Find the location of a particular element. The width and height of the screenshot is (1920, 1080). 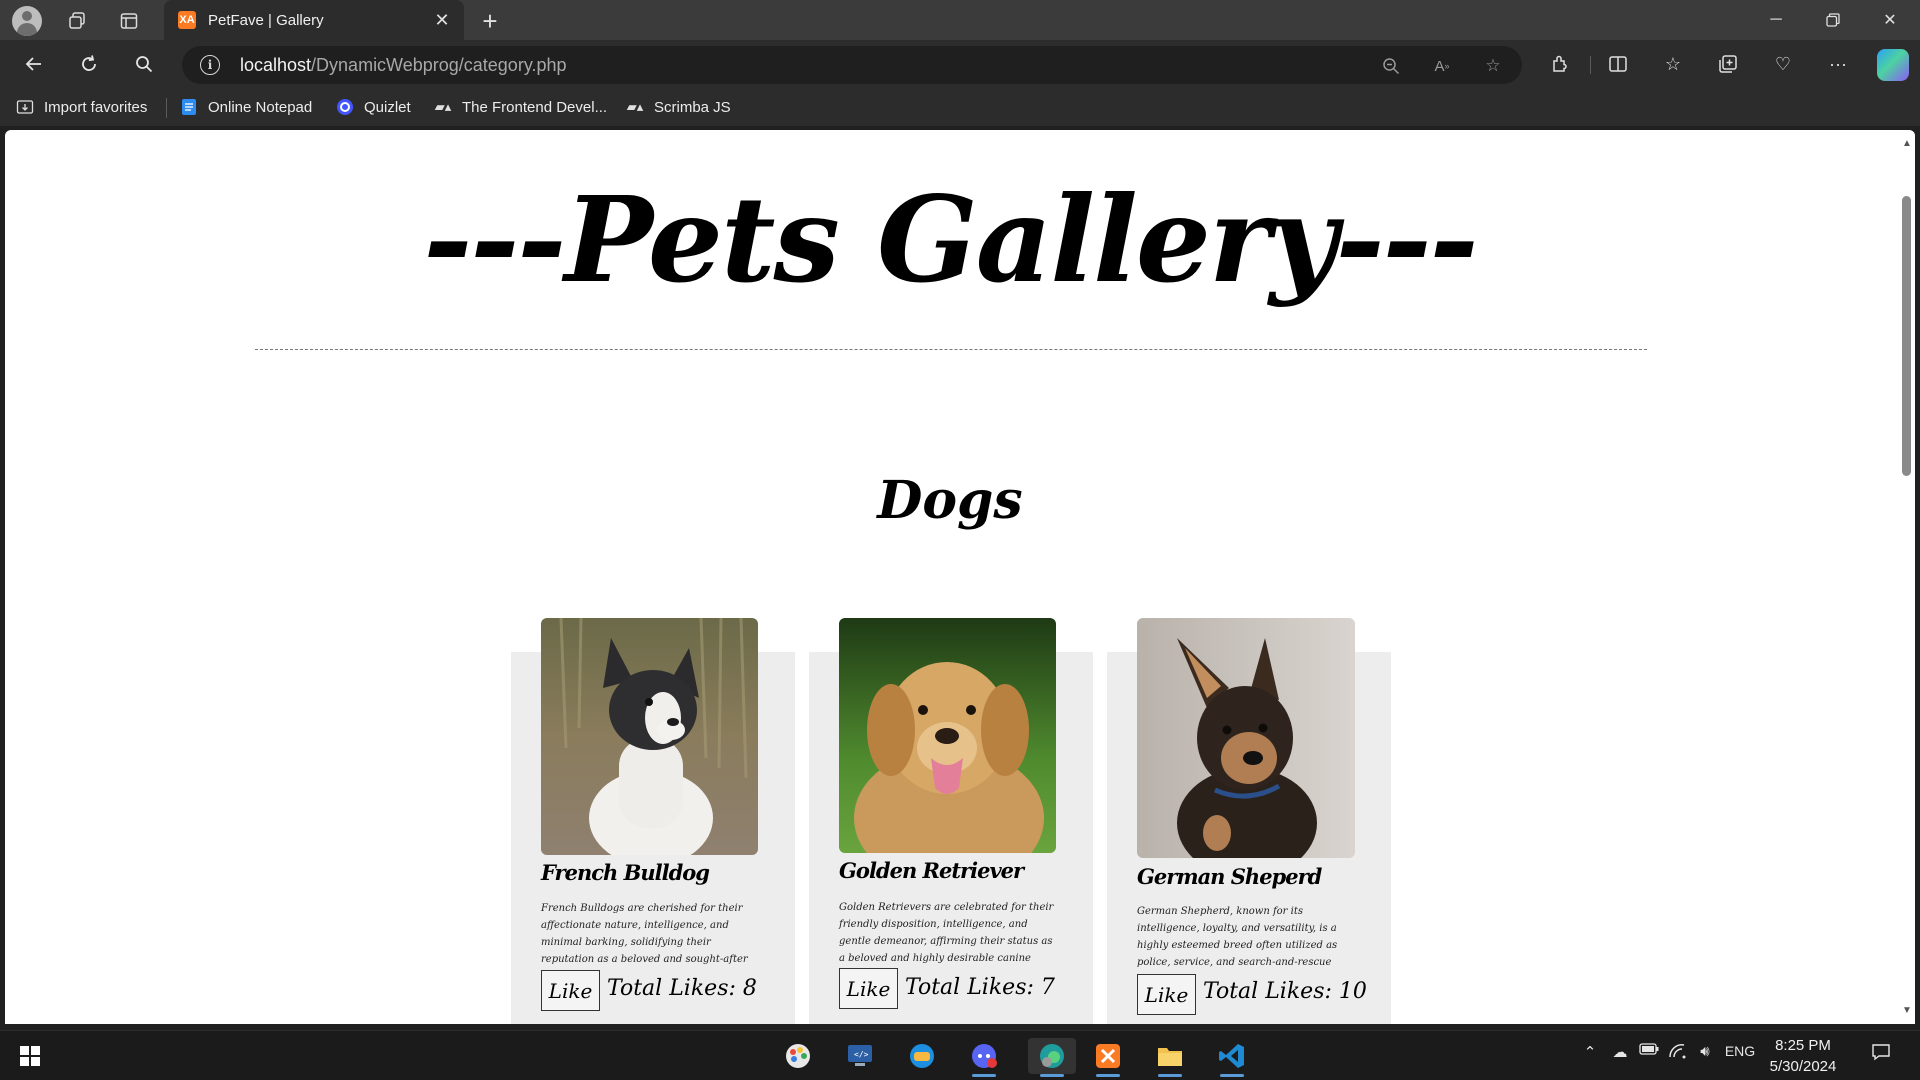

windows-taskbar: </> ⌃ ☁ 🔊︎ ENG 8:25 PM 5/30/2024 is located at coordinates (960, 1055).